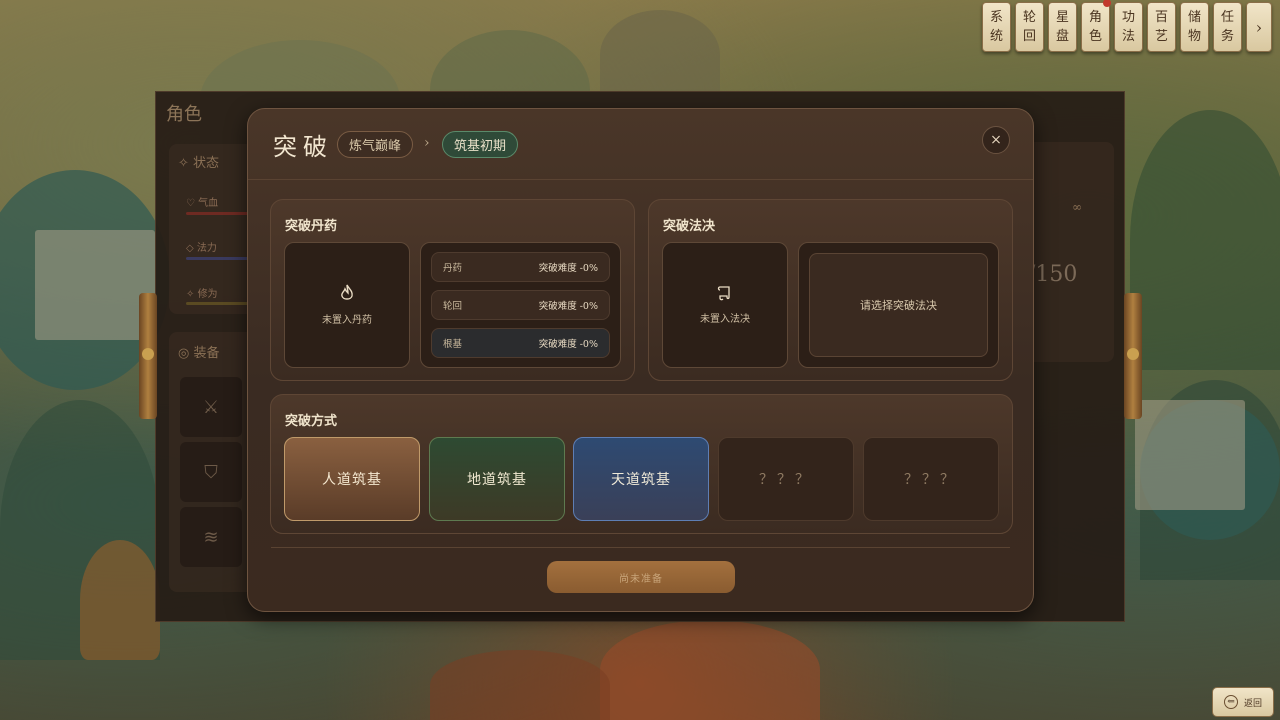 This screenshot has height=720, width=1280. Describe the element at coordinates (1194, 36) in the screenshot. I see `menu-tab-label: 物` at that location.